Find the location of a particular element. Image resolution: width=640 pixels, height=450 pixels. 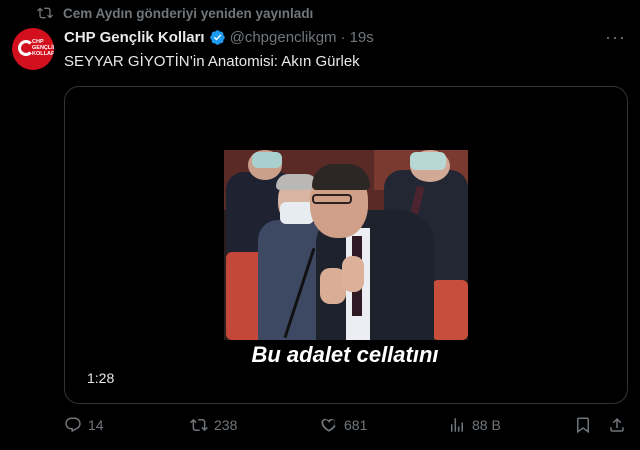

bookmark-icon is located at coordinates (583, 425).